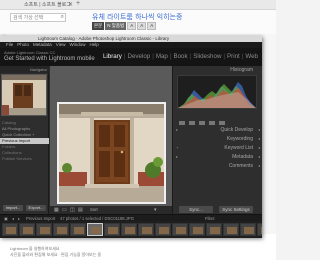  What do you see at coordinates (217, 130) in the screenshot?
I see `section-quick-develop: ▸ Quick Develop ◂` at bounding box center [217, 130].